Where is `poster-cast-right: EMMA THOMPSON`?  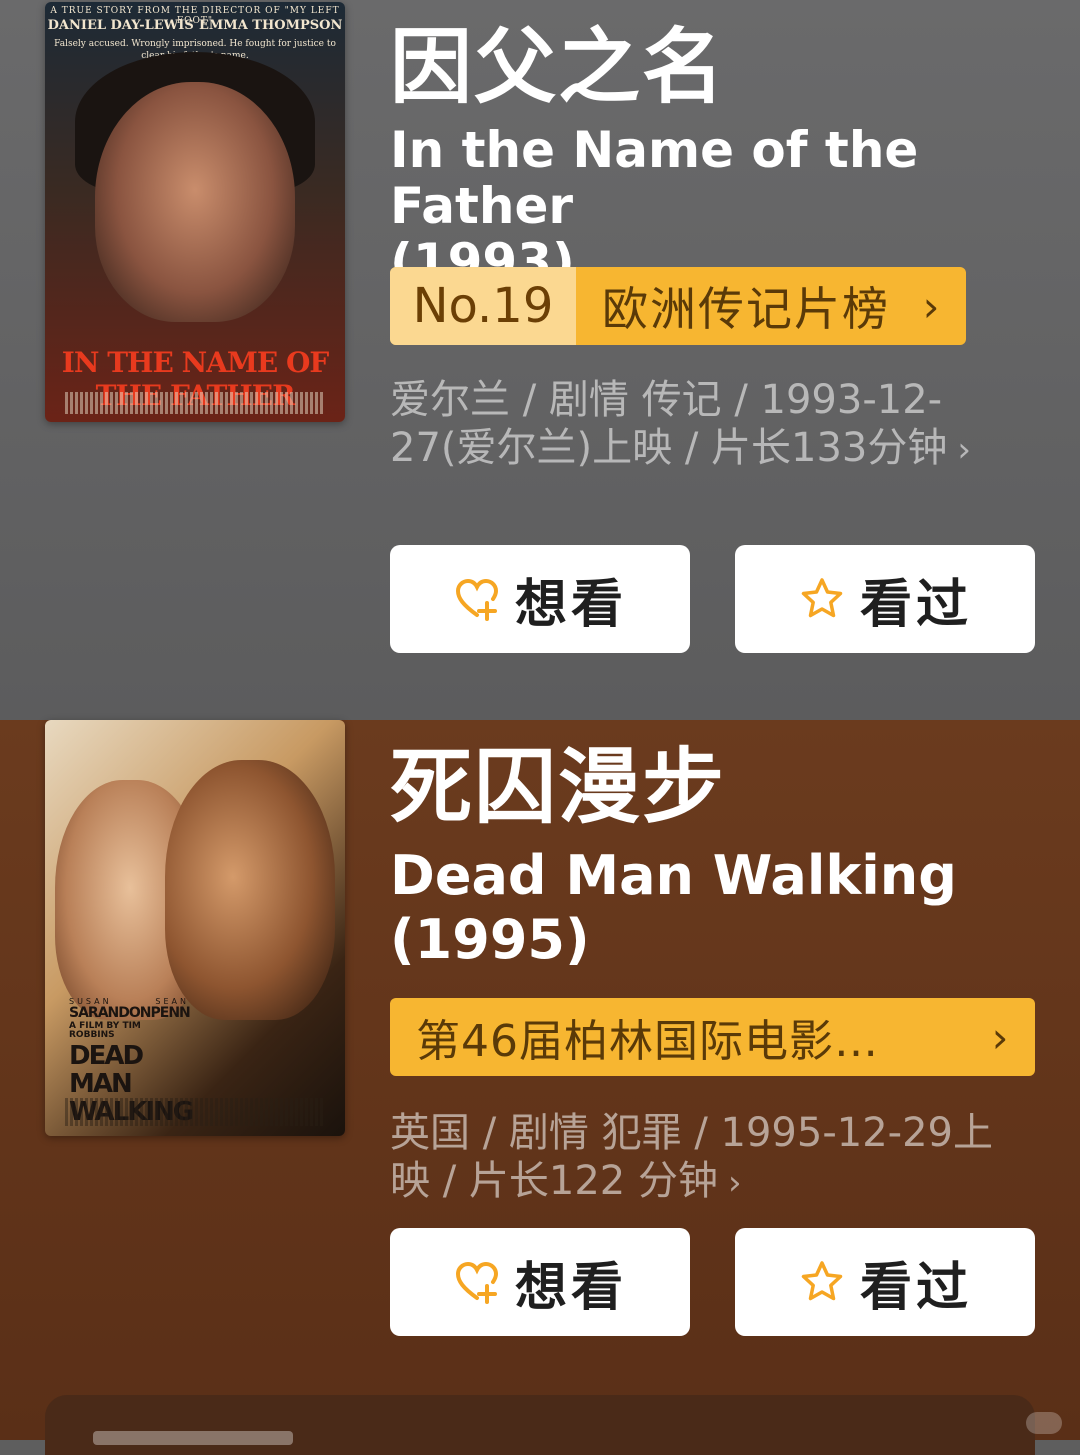 poster-cast-right: EMMA THOMPSON is located at coordinates (271, 25).